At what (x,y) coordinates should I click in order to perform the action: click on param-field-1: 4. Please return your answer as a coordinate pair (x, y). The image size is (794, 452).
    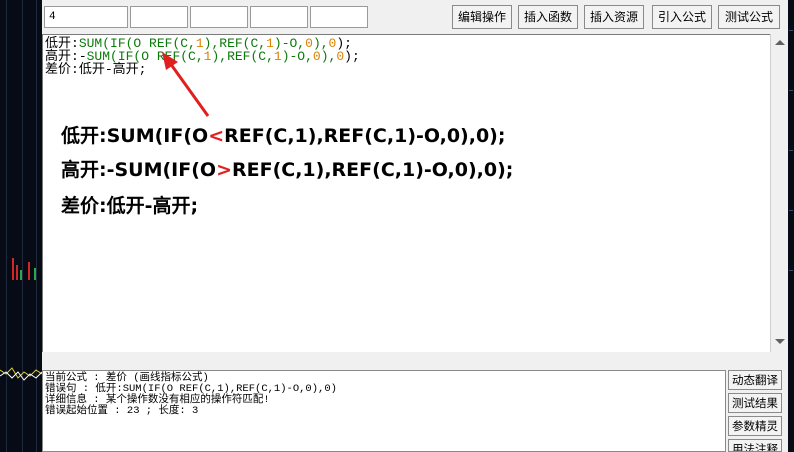
    Looking at the image, I should click on (86, 17).